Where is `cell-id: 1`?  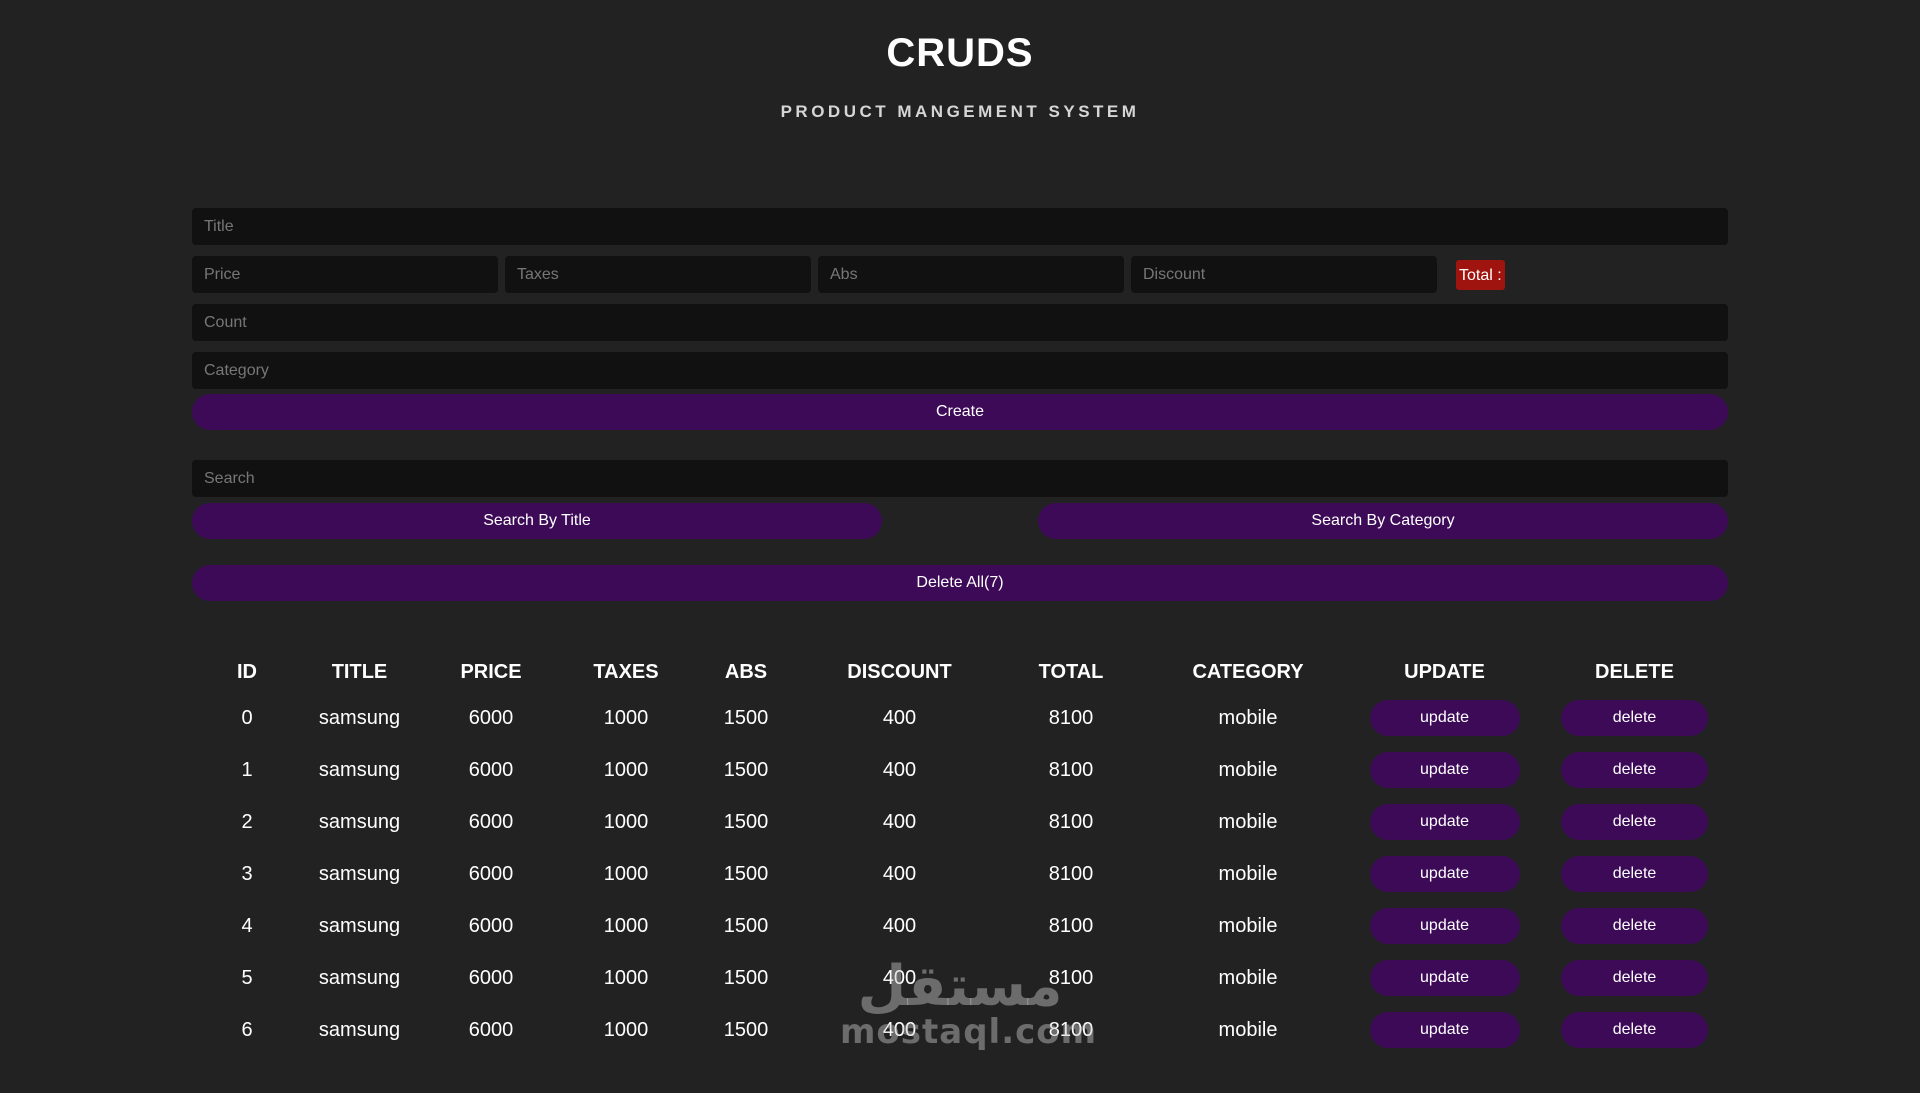
cell-id: 1 is located at coordinates (247, 769).